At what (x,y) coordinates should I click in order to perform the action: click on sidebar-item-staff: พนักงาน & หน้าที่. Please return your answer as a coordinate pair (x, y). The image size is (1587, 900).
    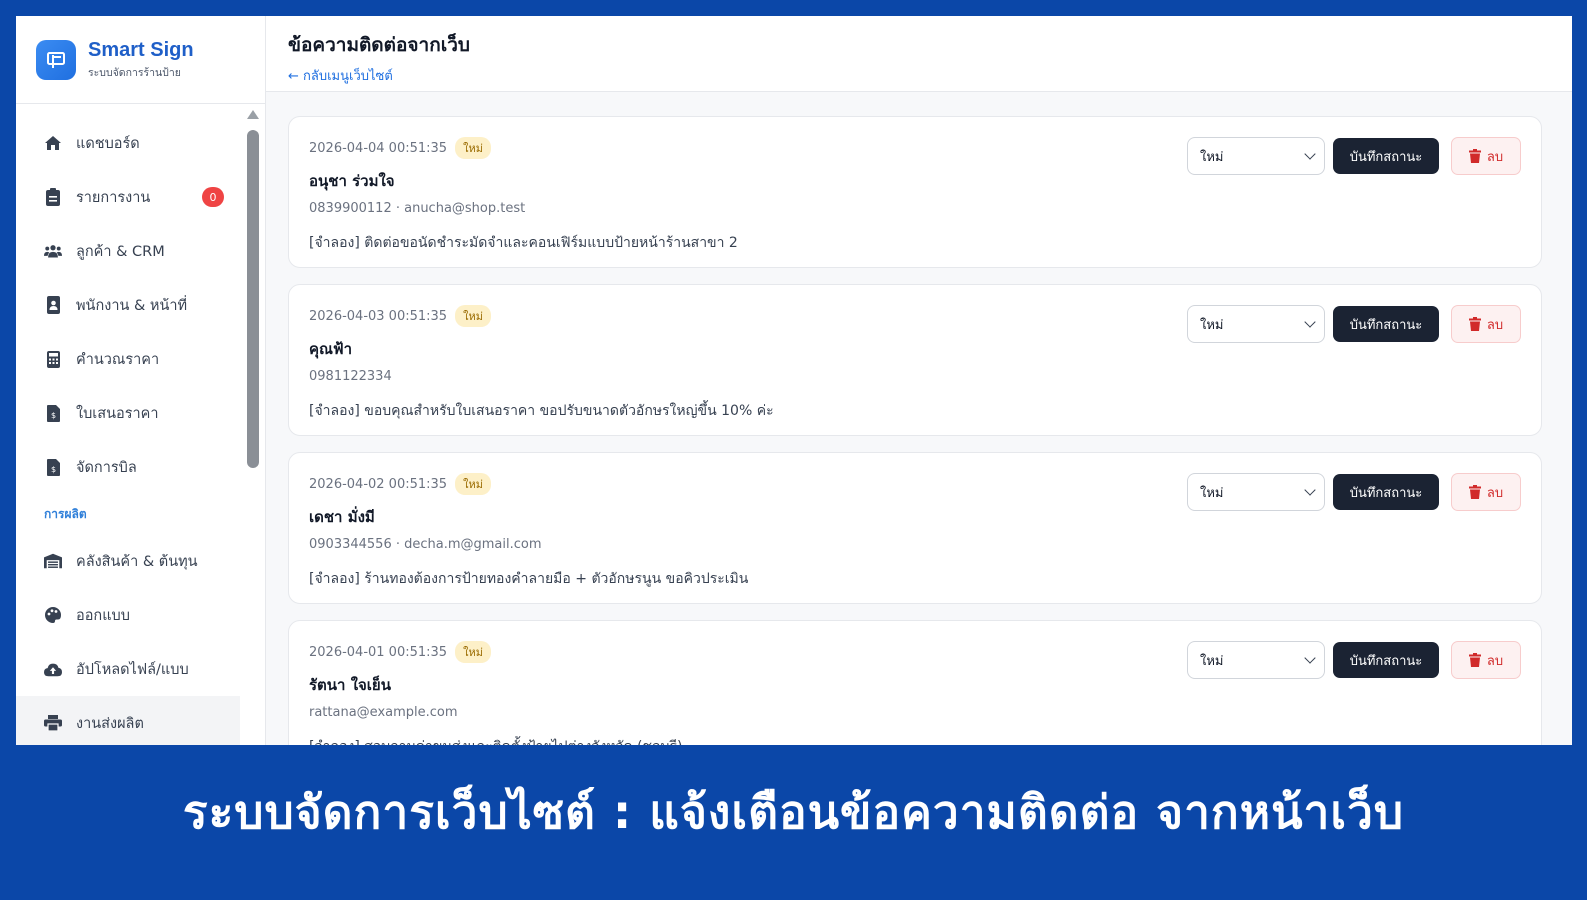
    Looking at the image, I should click on (128, 305).